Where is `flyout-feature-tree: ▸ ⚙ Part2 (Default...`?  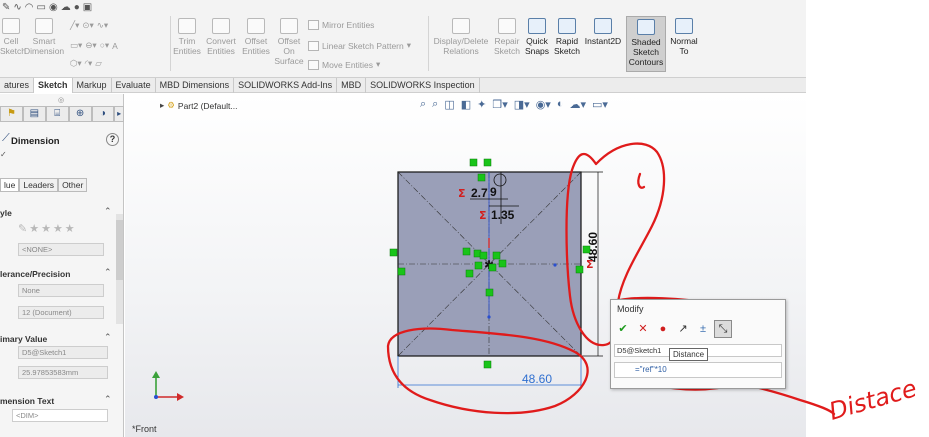
flyout-feature-tree: ▸ ⚙ Part2 (Default... is located at coordinates (198, 105).